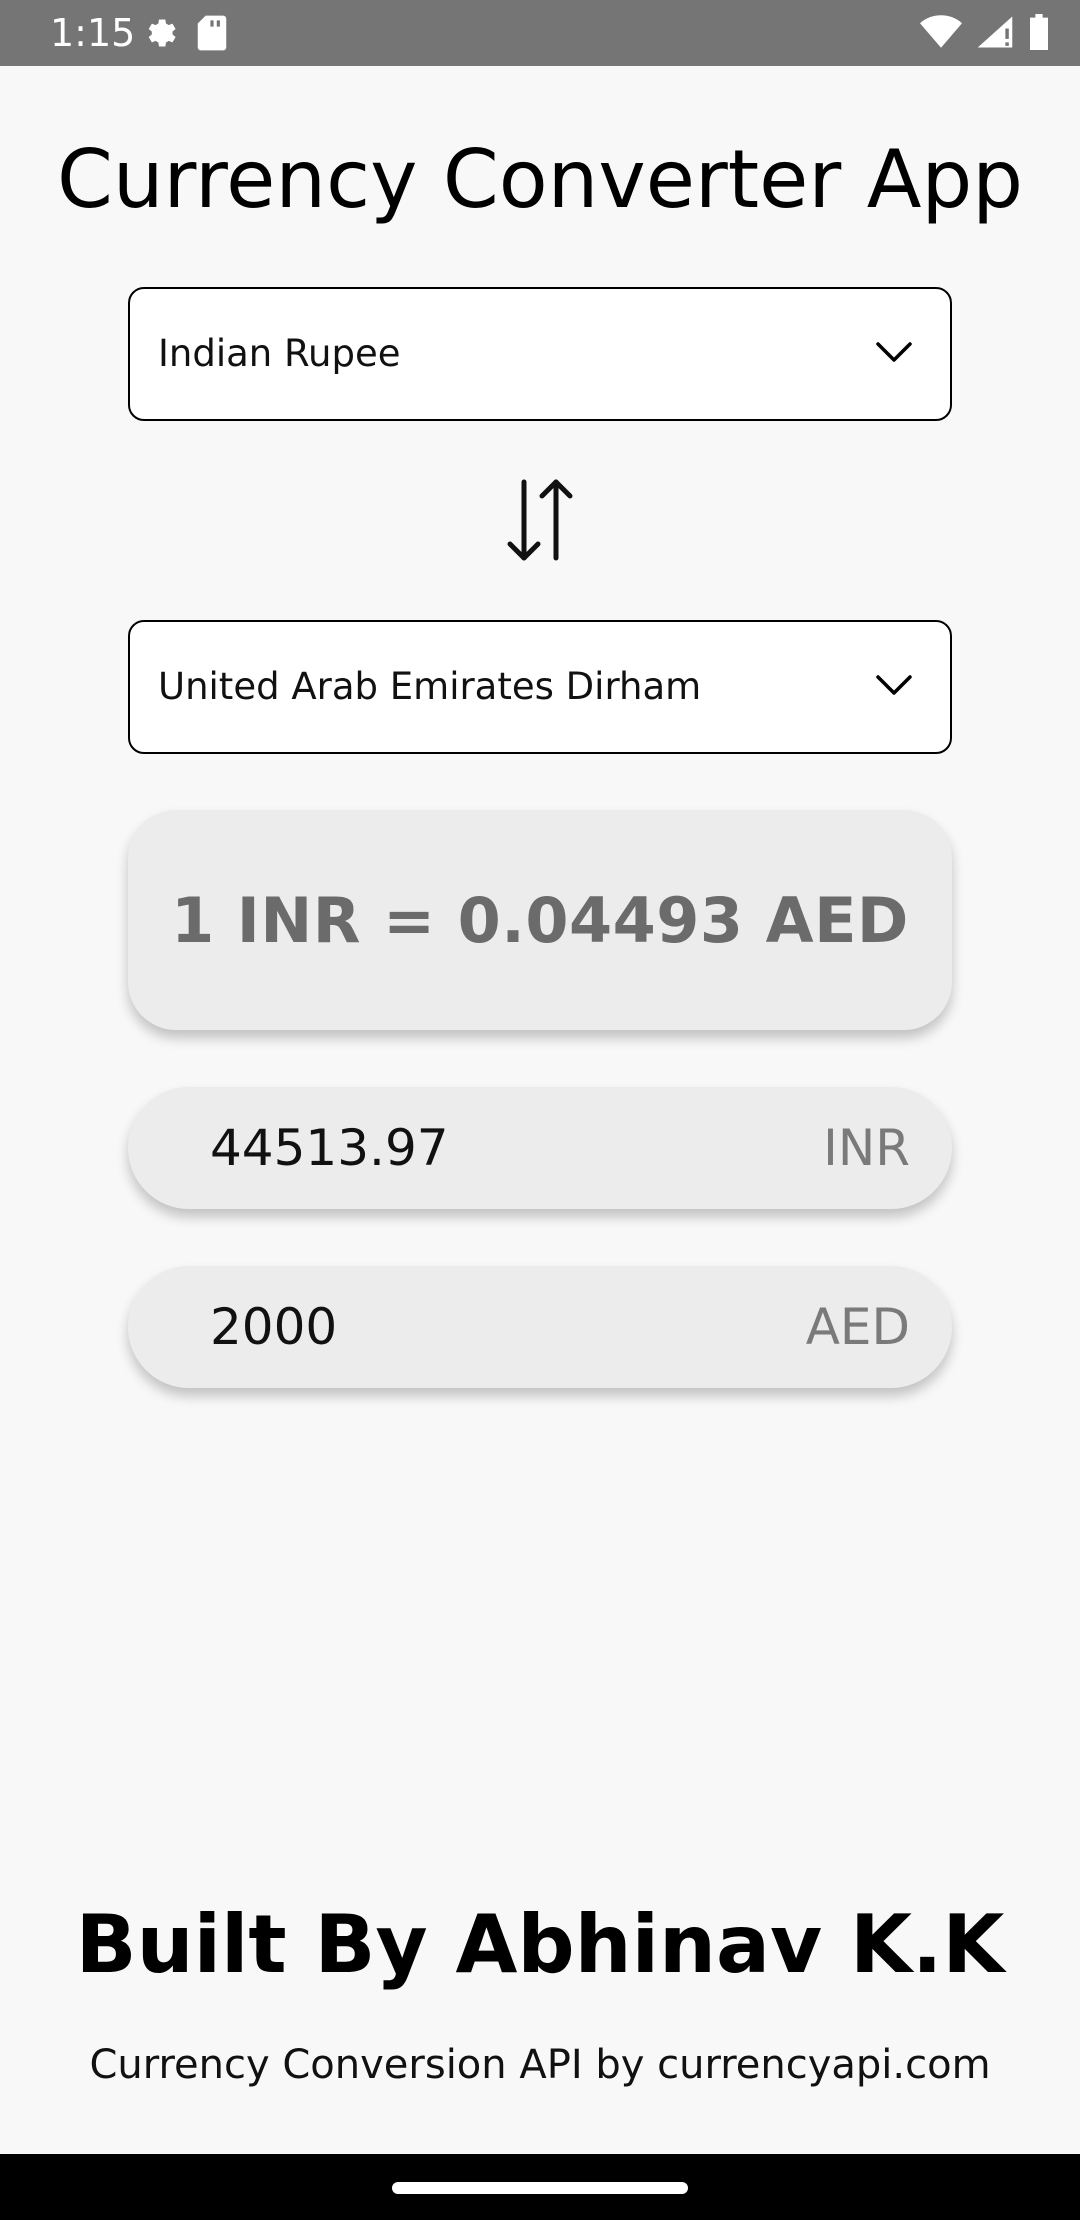 This screenshot has width=1080, height=2220. I want to click on status-time: 1:15, so click(93, 33).